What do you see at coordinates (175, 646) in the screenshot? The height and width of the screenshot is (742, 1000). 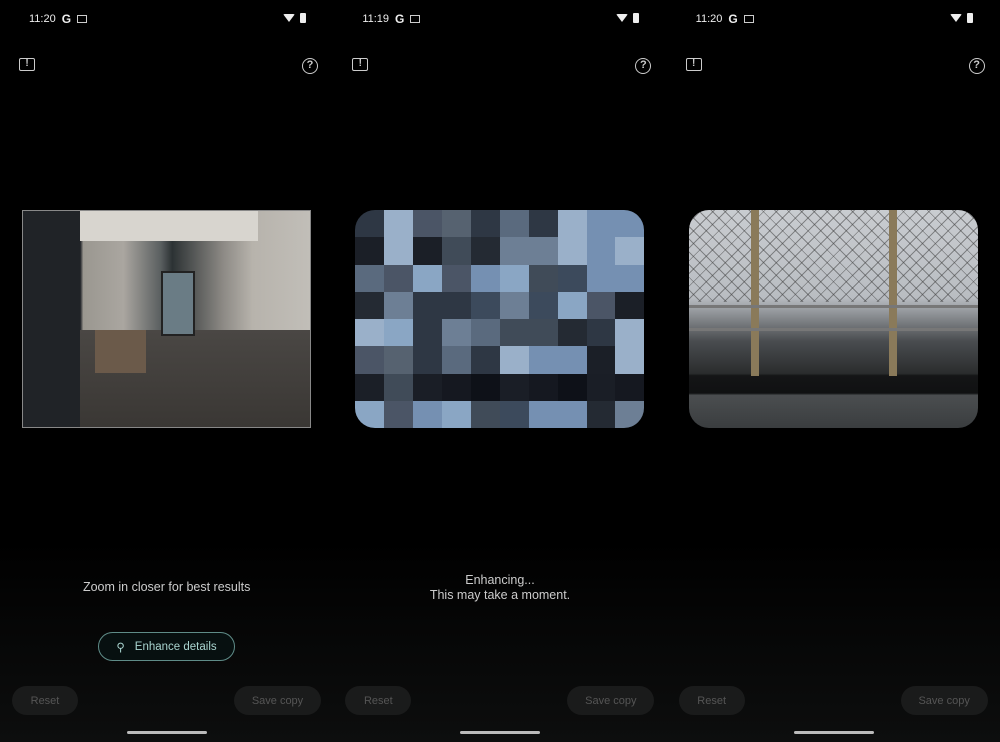 I see `enhance-label: Enhance details` at bounding box center [175, 646].